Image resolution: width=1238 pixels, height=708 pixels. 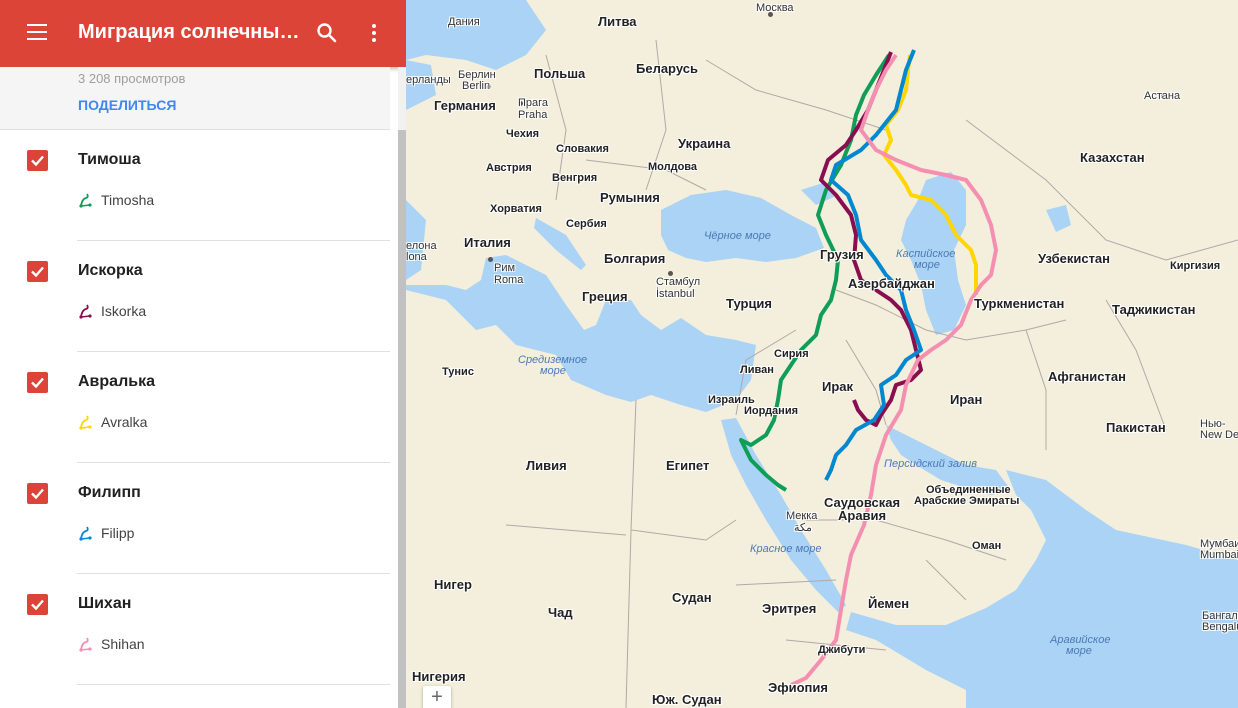 I want to click on label-liviya: Ливия, so click(x=546, y=465).